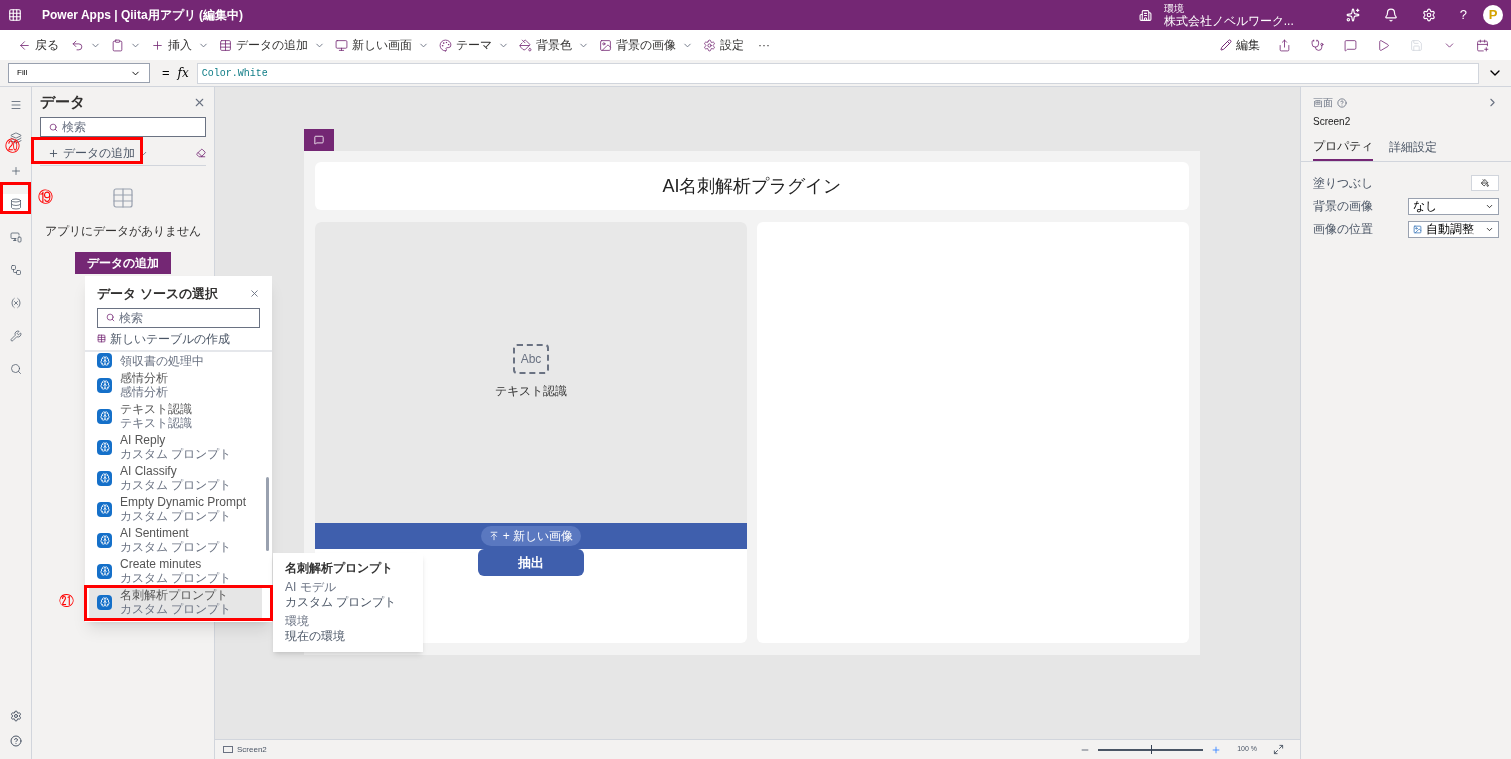 Image resolution: width=1511 pixels, height=759 pixels. Describe the element at coordinates (178, 339) in the screenshot. I see `new-table-link: 新しいテーブルの作成` at that location.